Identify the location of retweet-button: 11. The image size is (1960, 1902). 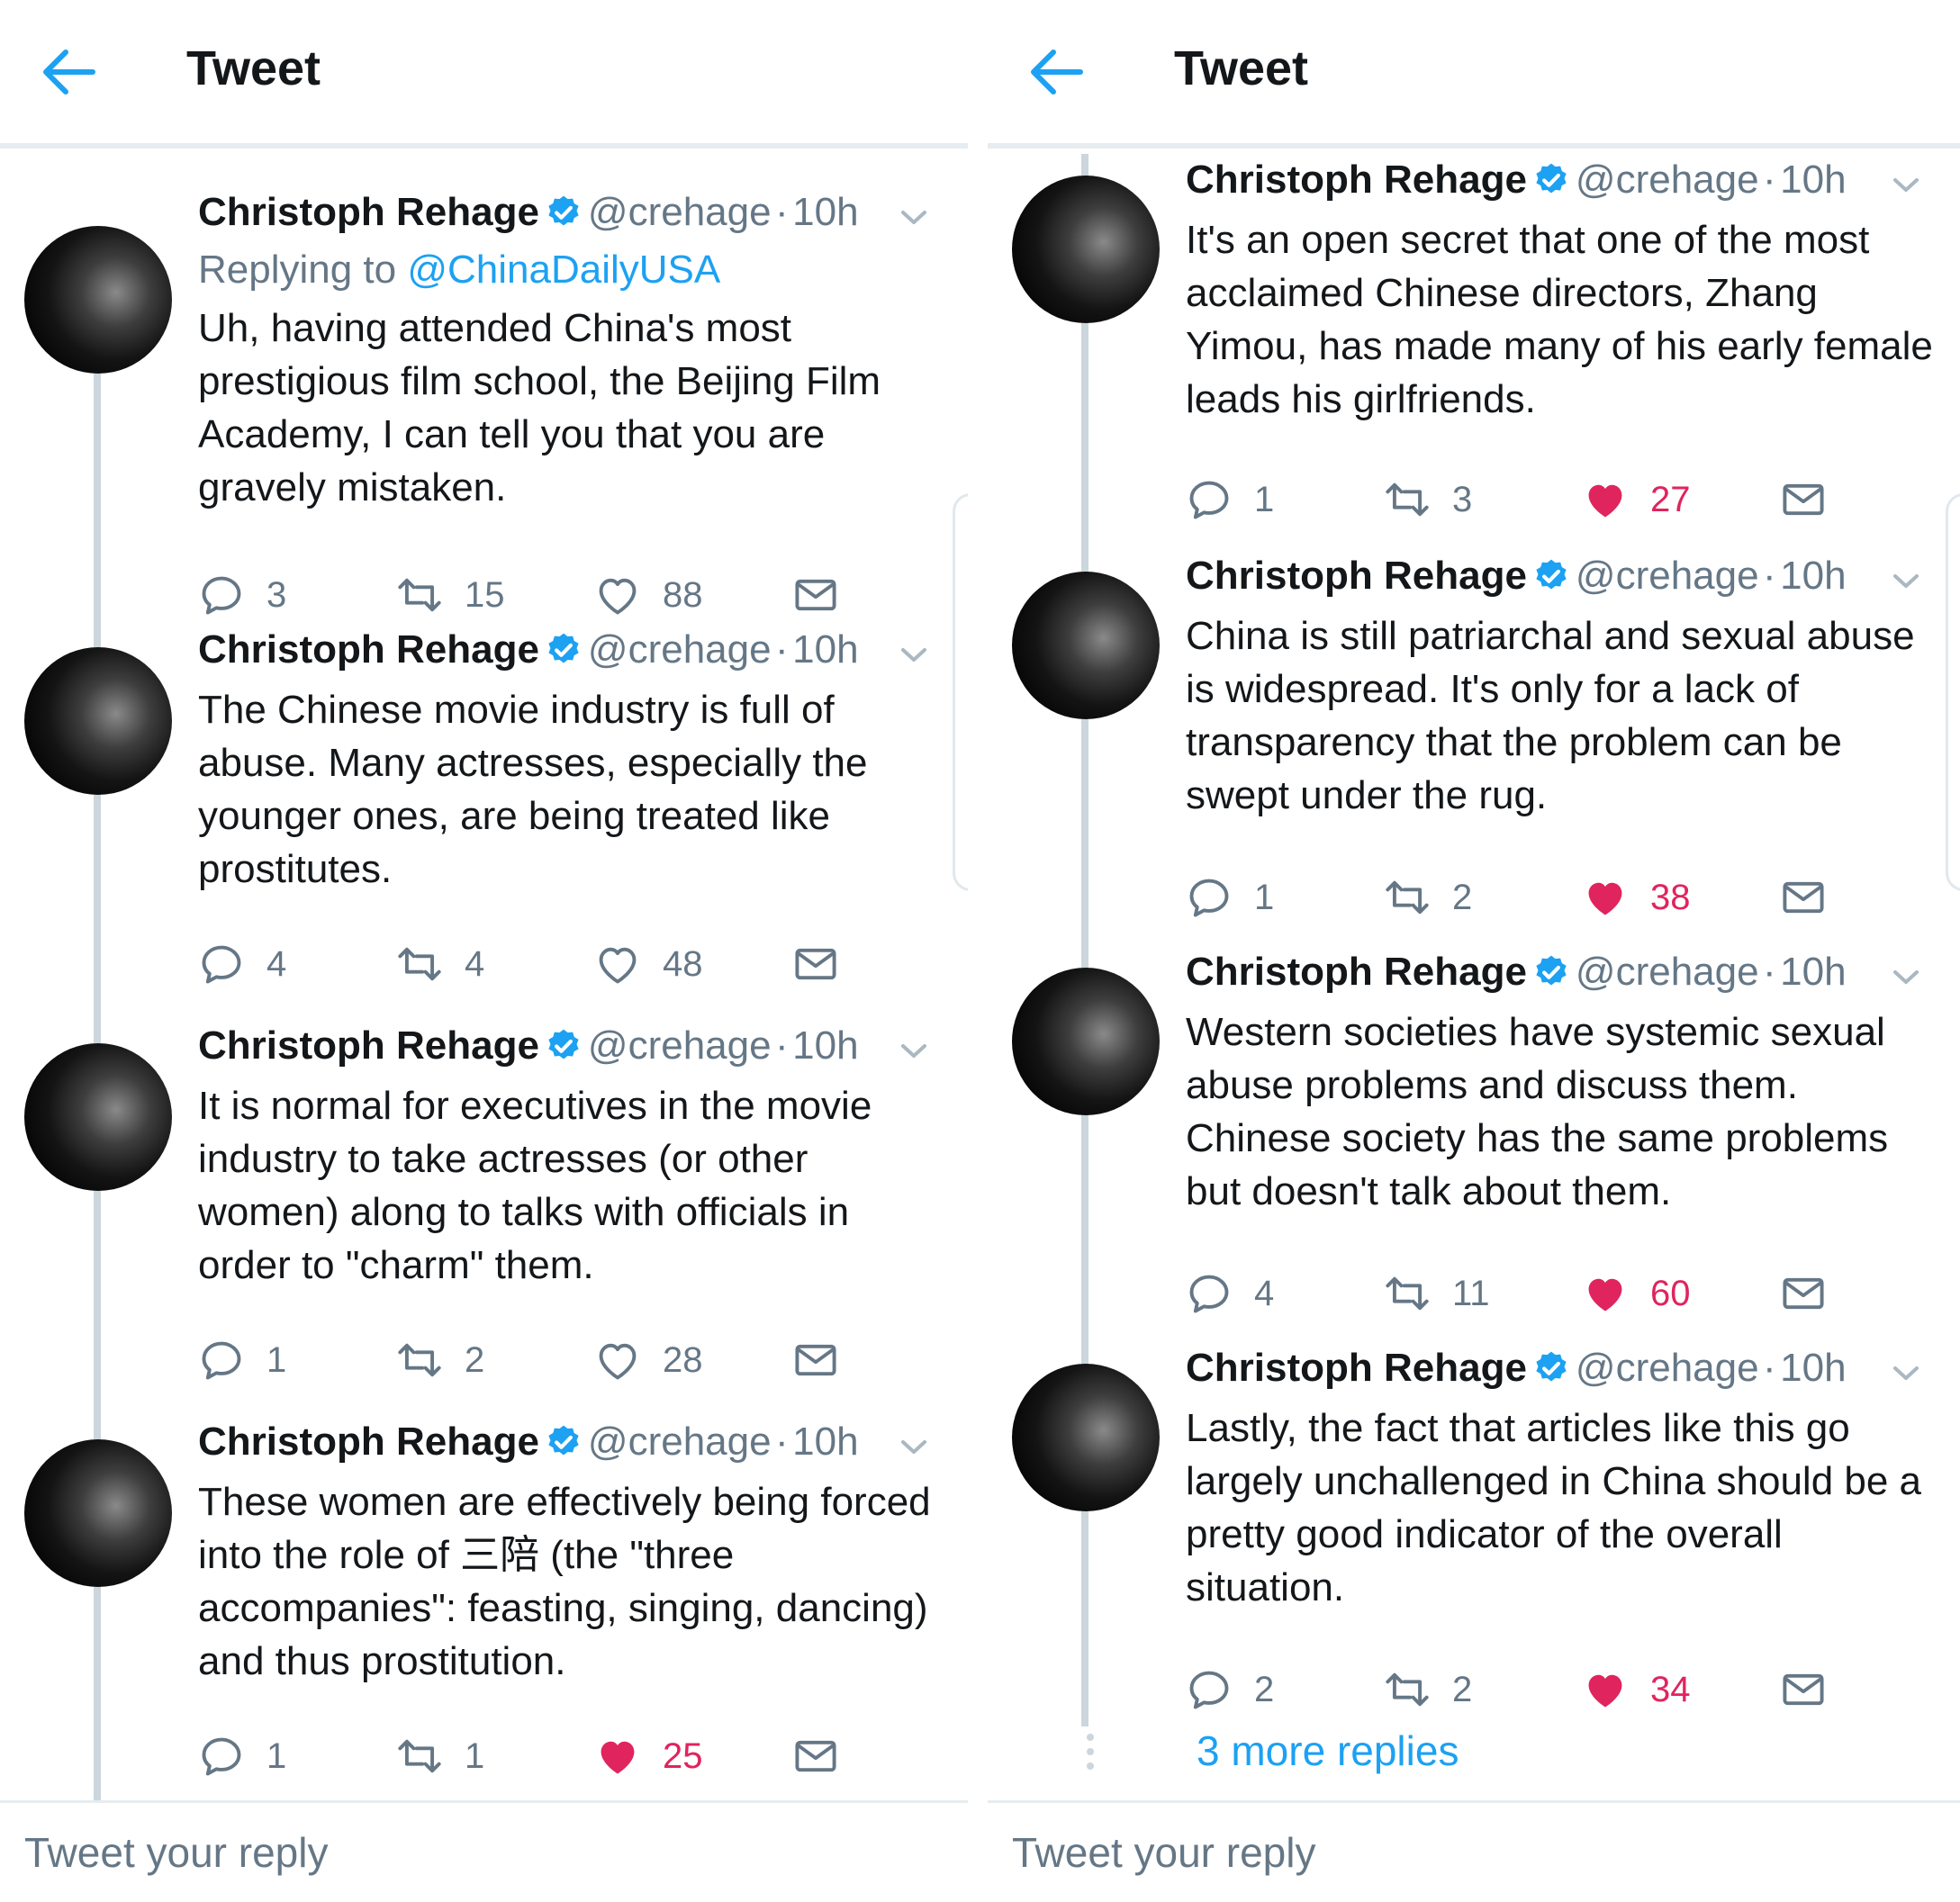
(1437, 1293).